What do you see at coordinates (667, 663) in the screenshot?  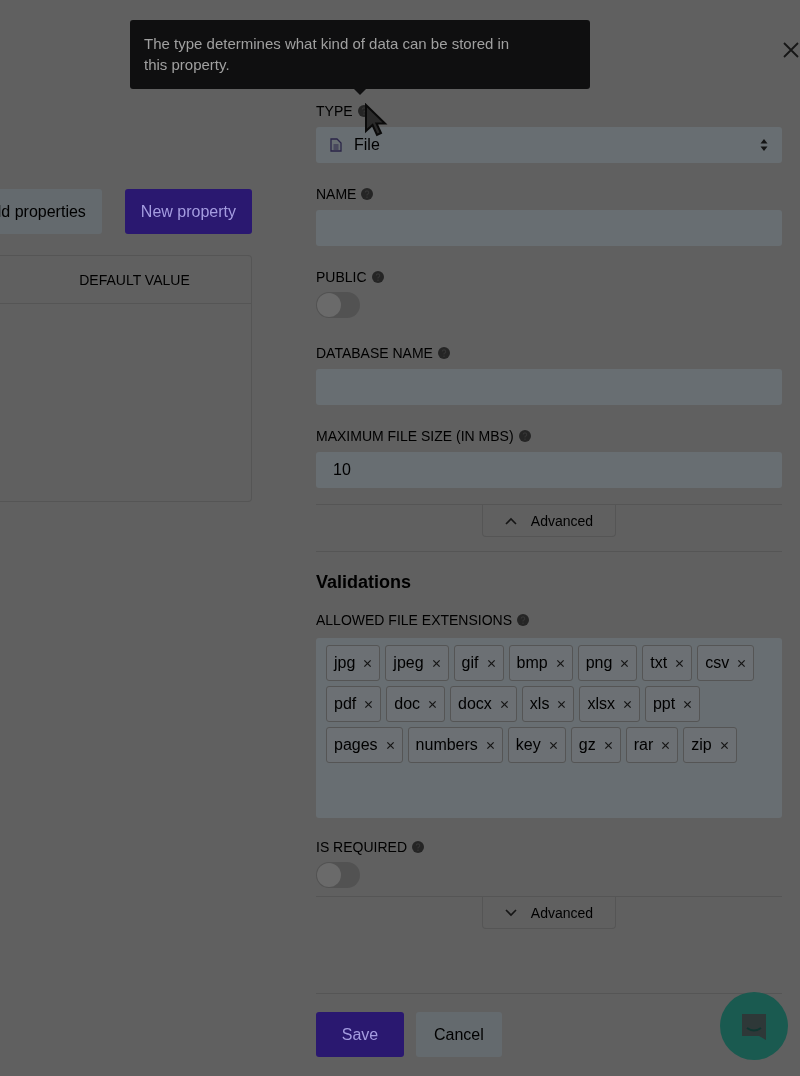 I see `extension-tag: txt` at bounding box center [667, 663].